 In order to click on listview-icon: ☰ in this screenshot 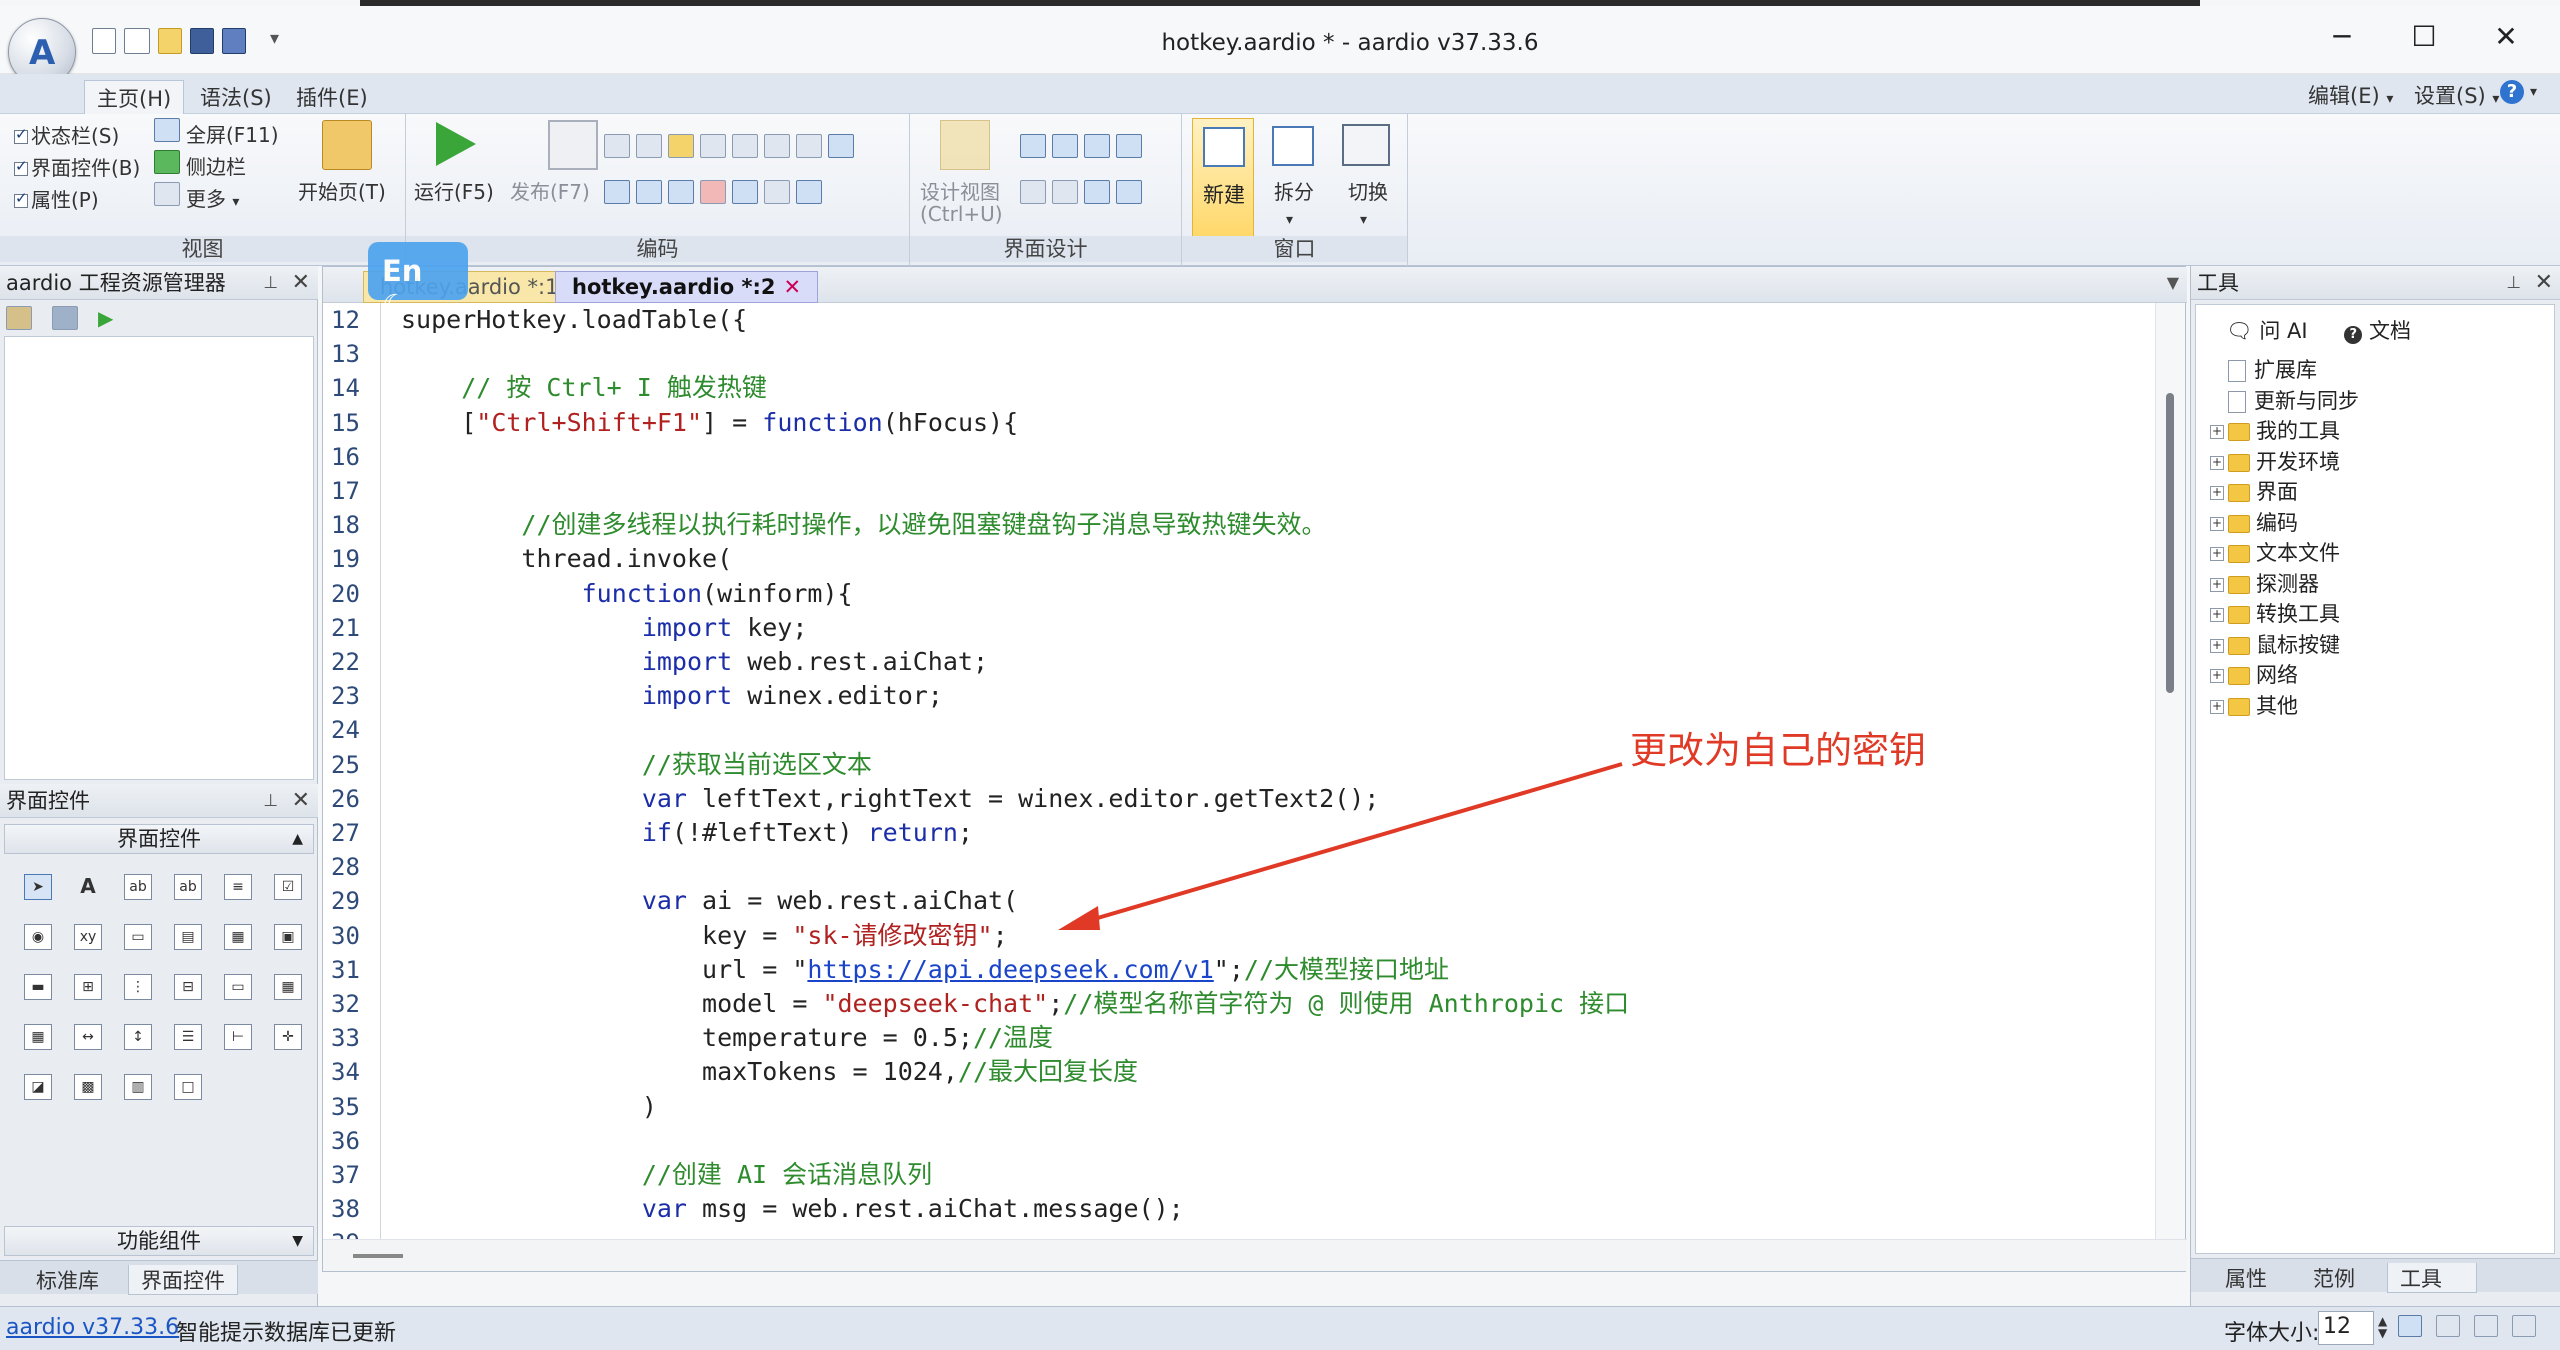, I will do `click(188, 1037)`.